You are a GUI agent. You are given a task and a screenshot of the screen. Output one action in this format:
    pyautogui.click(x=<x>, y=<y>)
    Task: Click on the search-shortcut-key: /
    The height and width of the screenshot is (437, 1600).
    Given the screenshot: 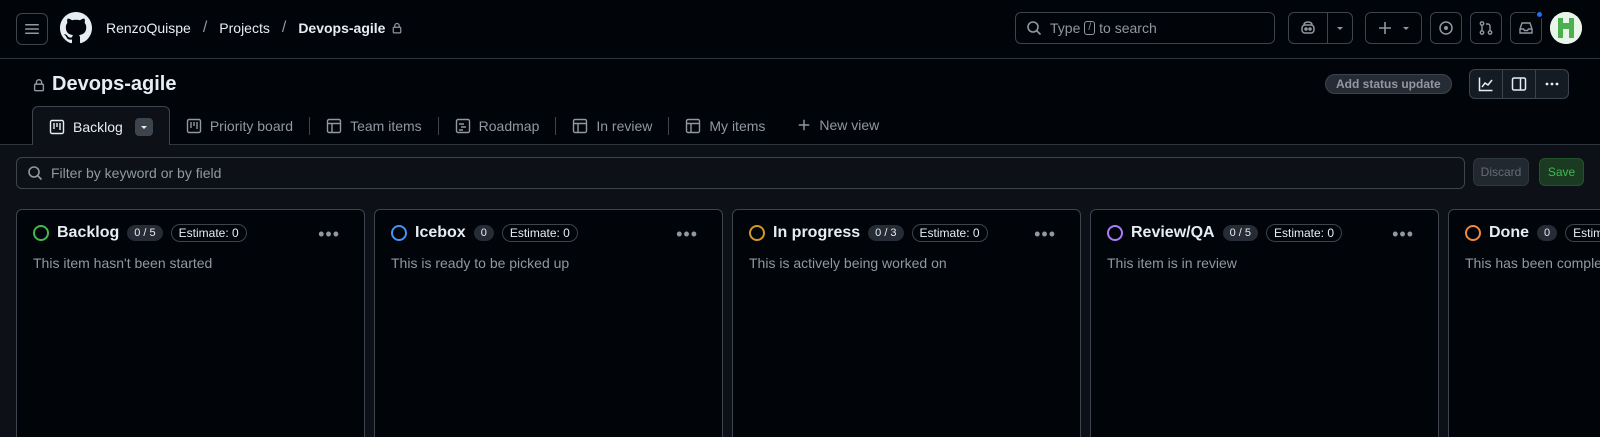 What is the action you would take?
    pyautogui.click(x=1090, y=28)
    